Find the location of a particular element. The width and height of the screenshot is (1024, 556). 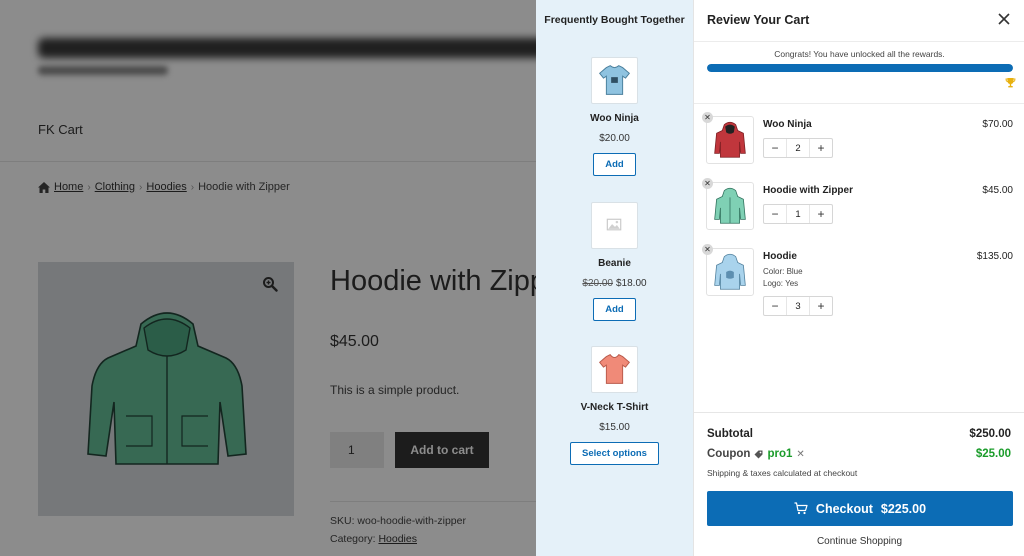

checkout-button: Checkout $225.00 is located at coordinates (860, 508).